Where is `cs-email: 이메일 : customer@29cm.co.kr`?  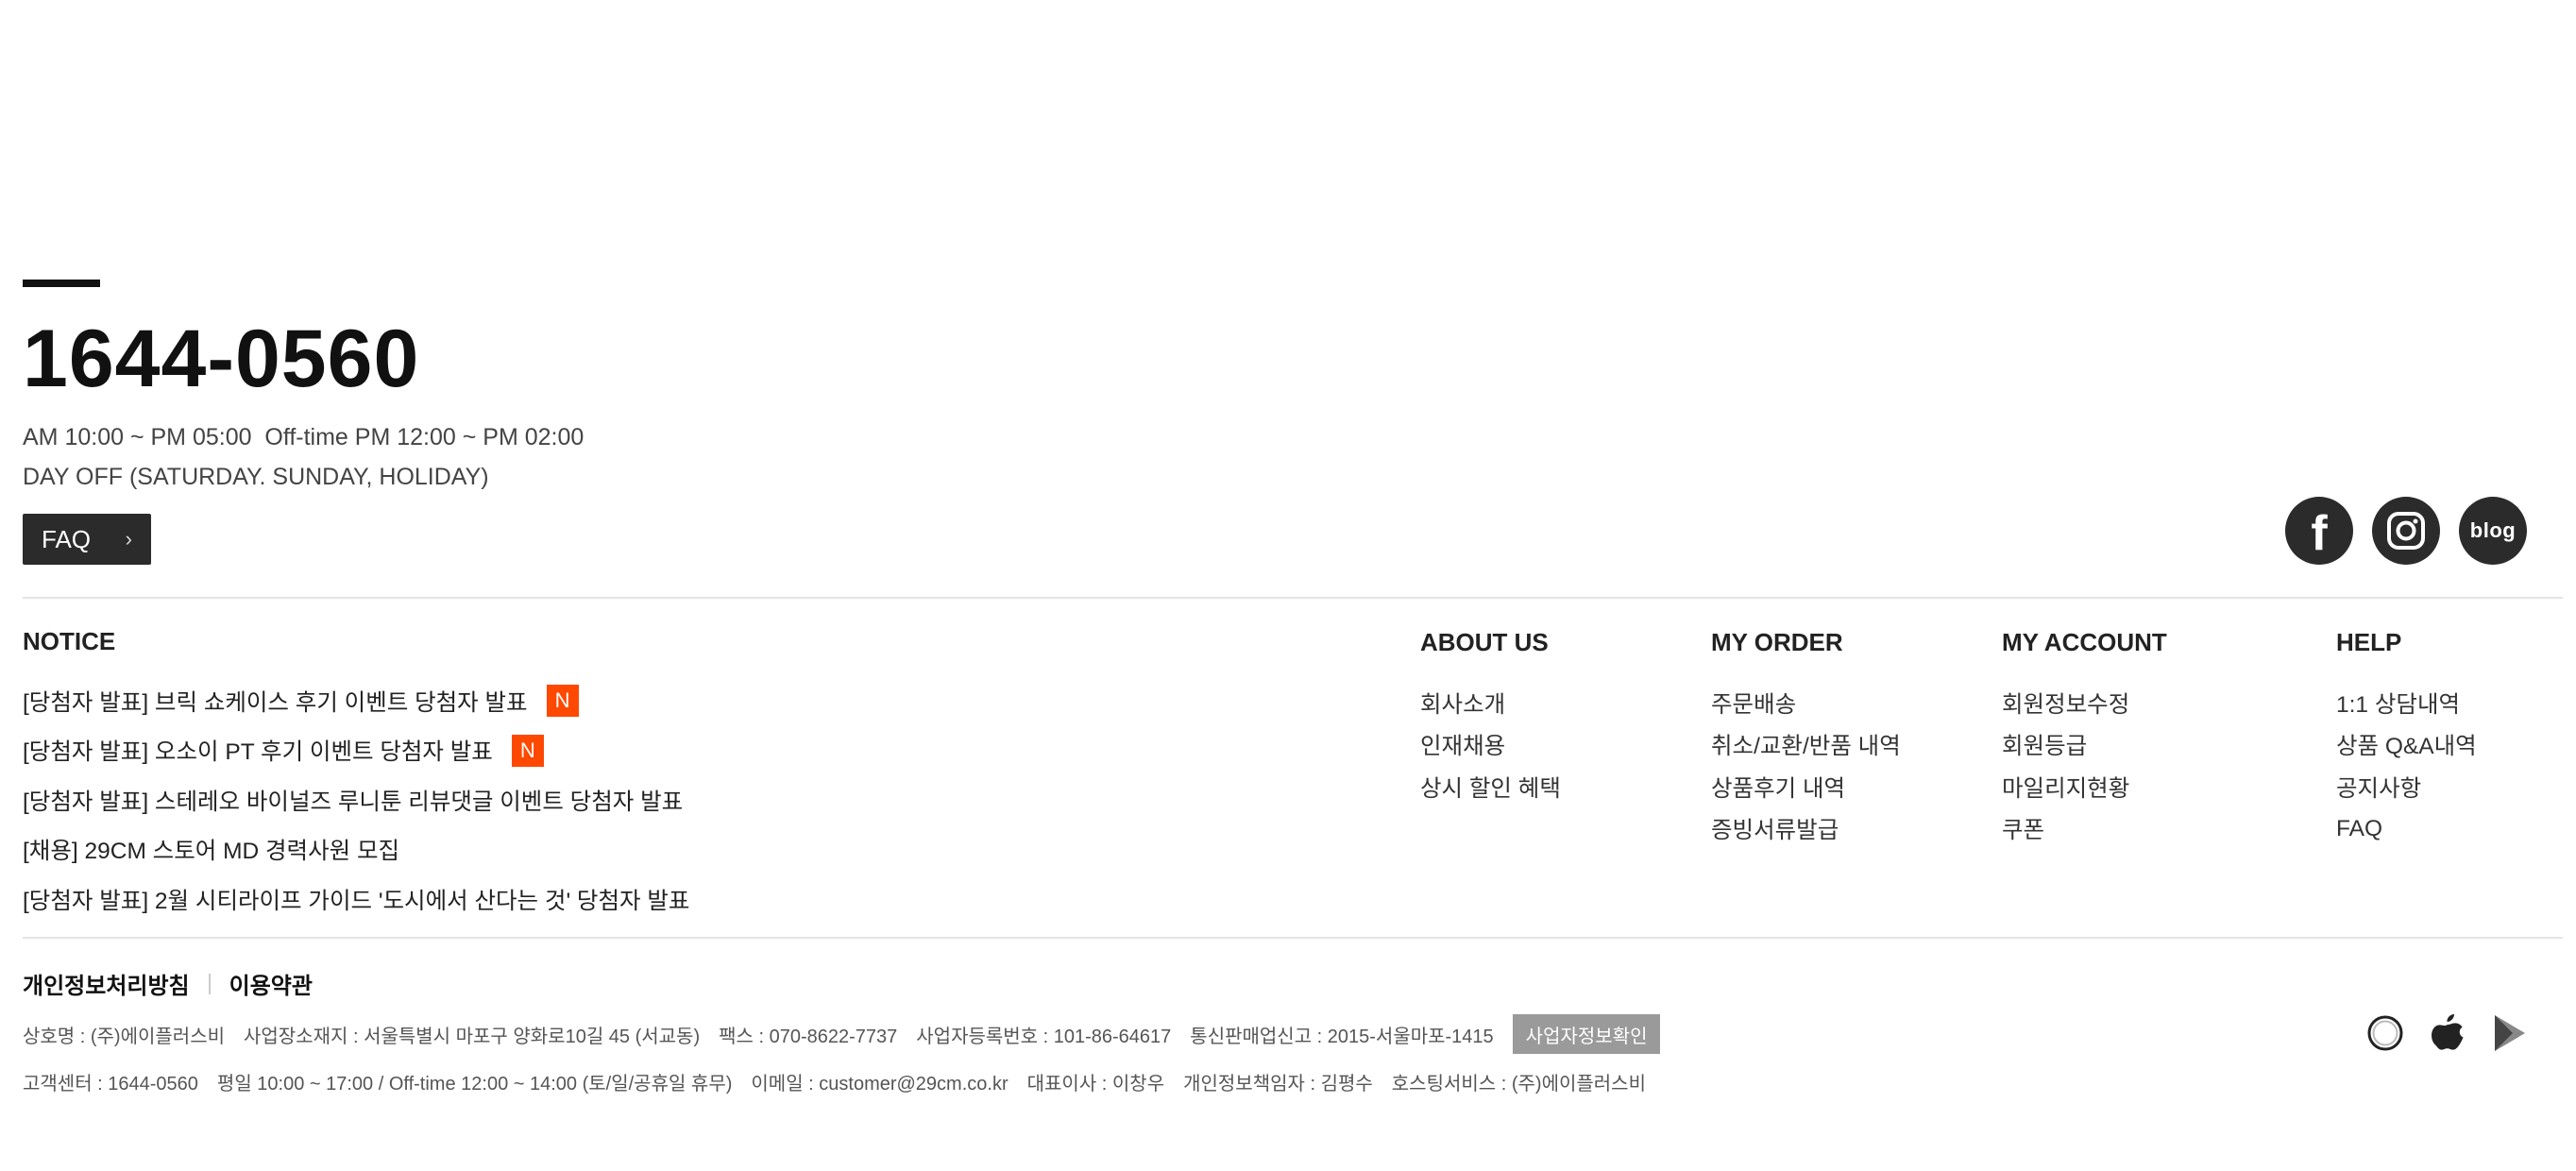 cs-email: 이메일 : customer@29cm.co.kr is located at coordinates (879, 1084).